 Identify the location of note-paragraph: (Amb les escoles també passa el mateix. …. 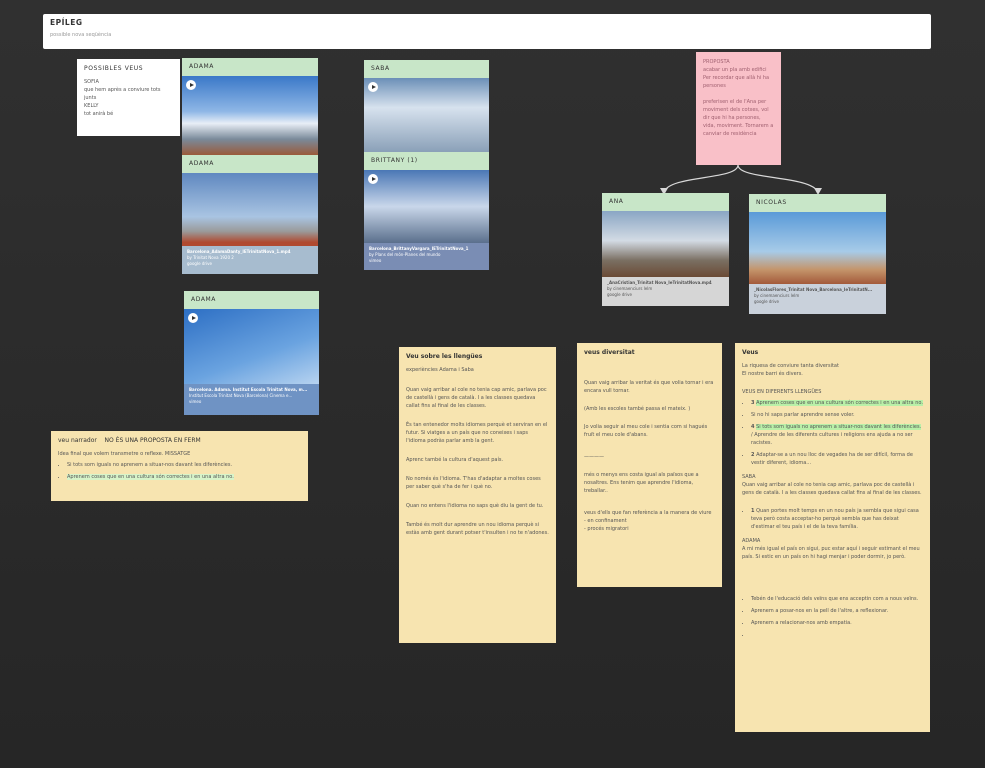
(637, 409).